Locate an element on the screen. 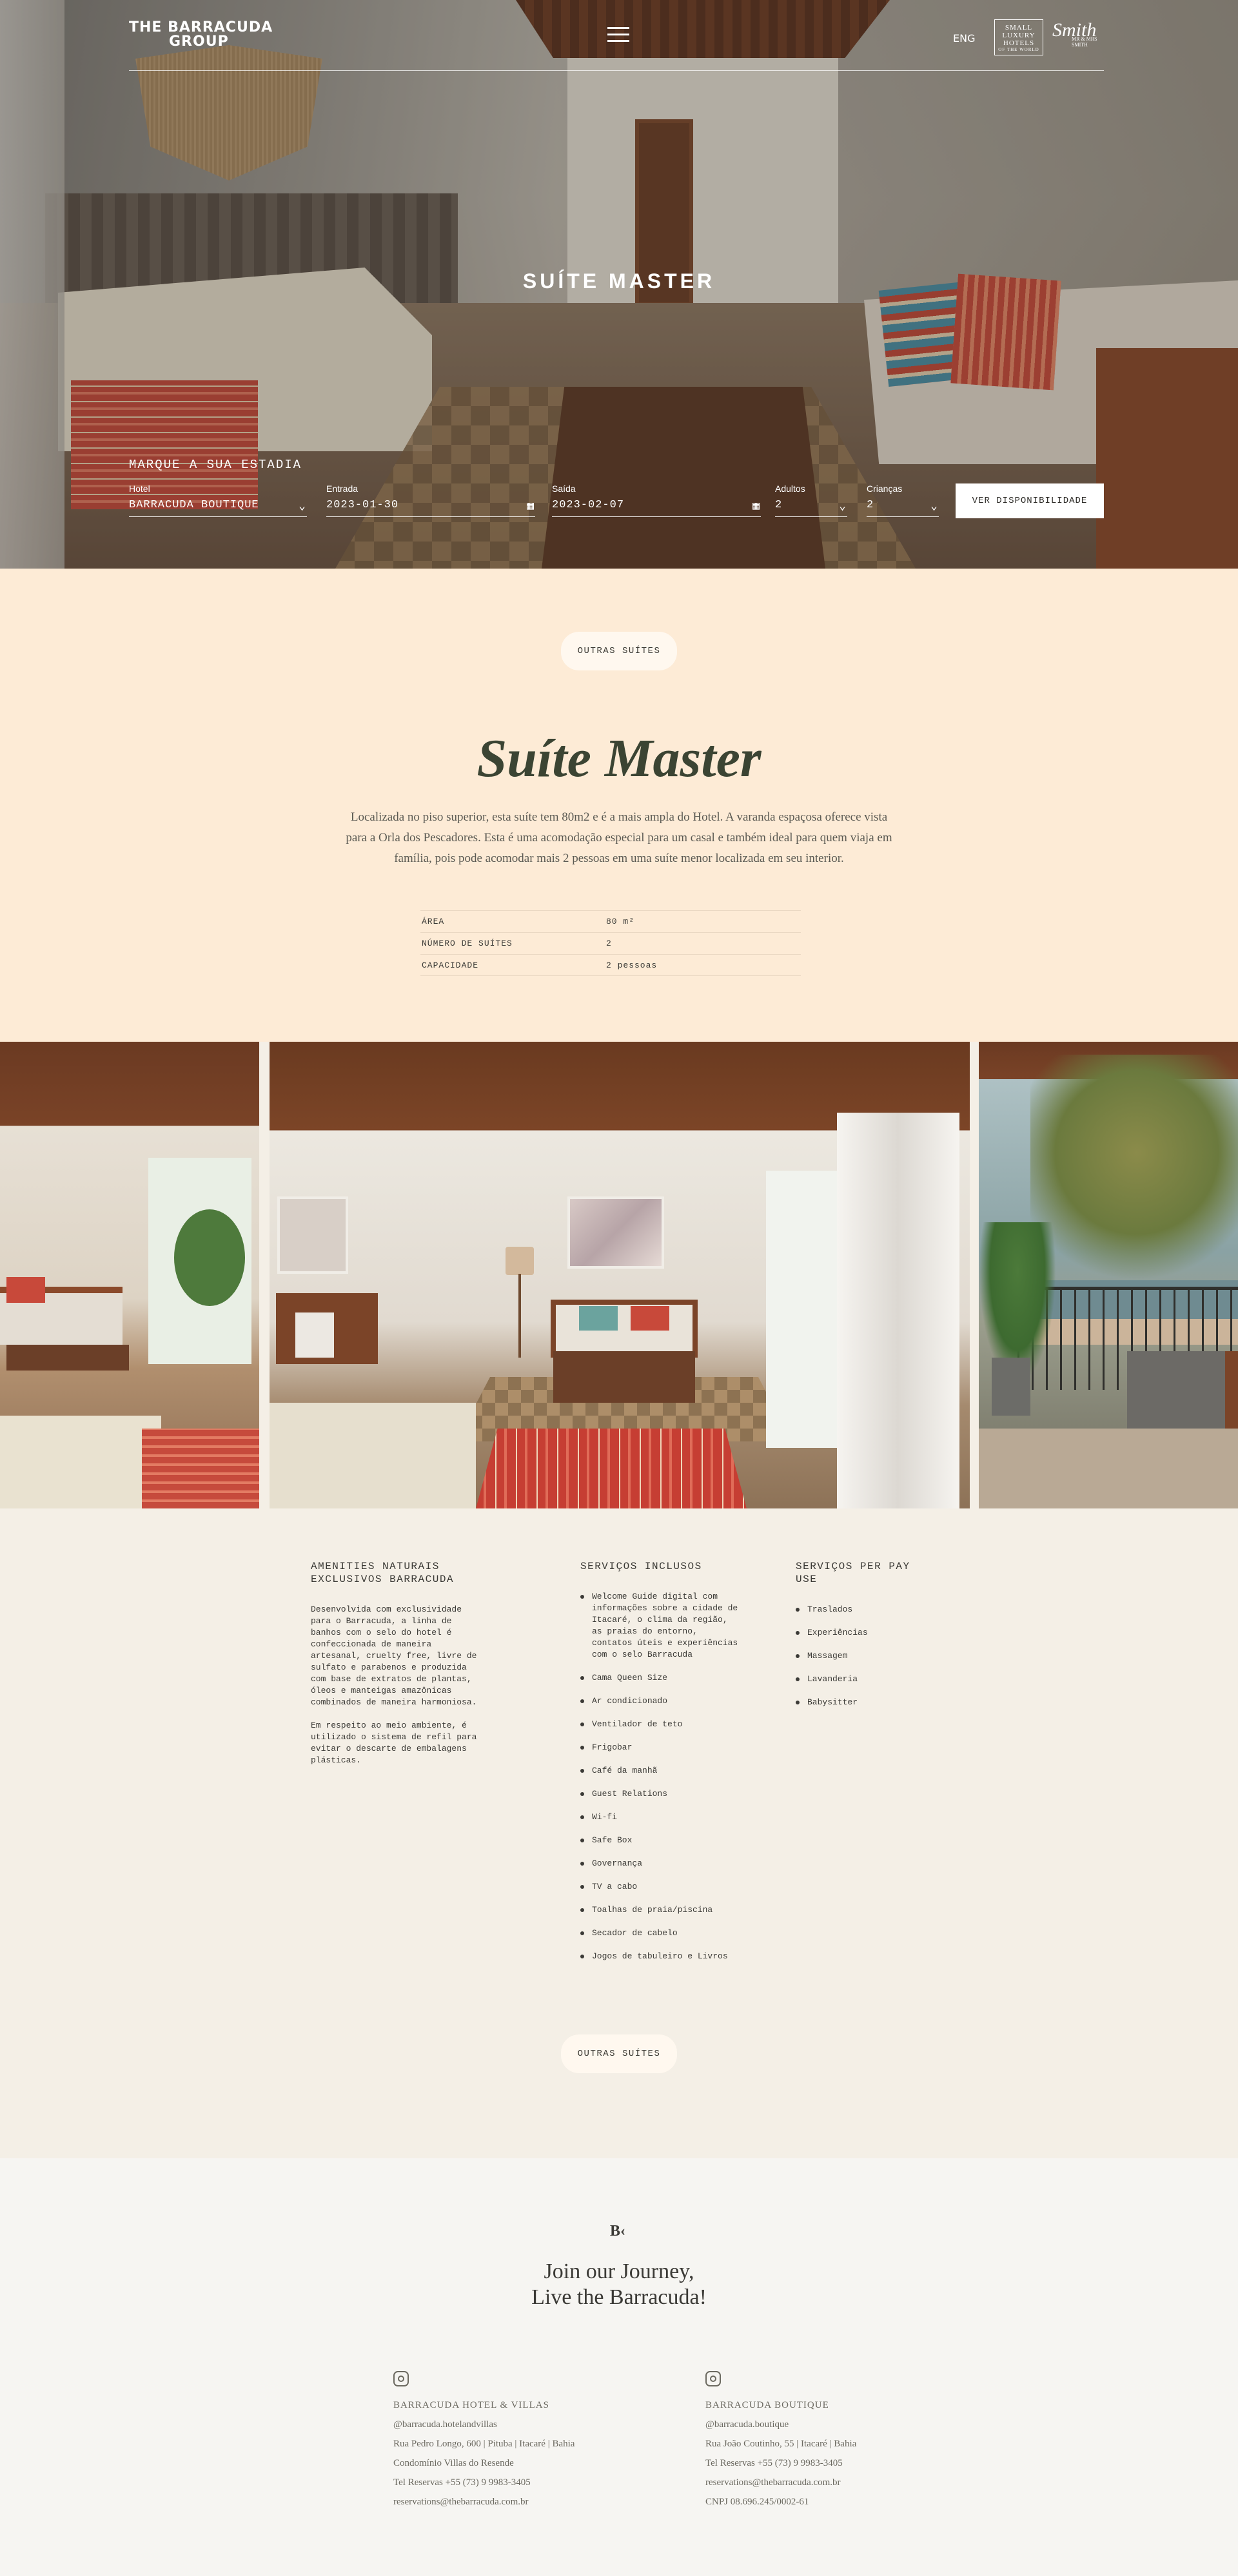 The width and height of the screenshot is (1238, 2576). spec-key: CAPACIDADE is located at coordinates (450, 965).